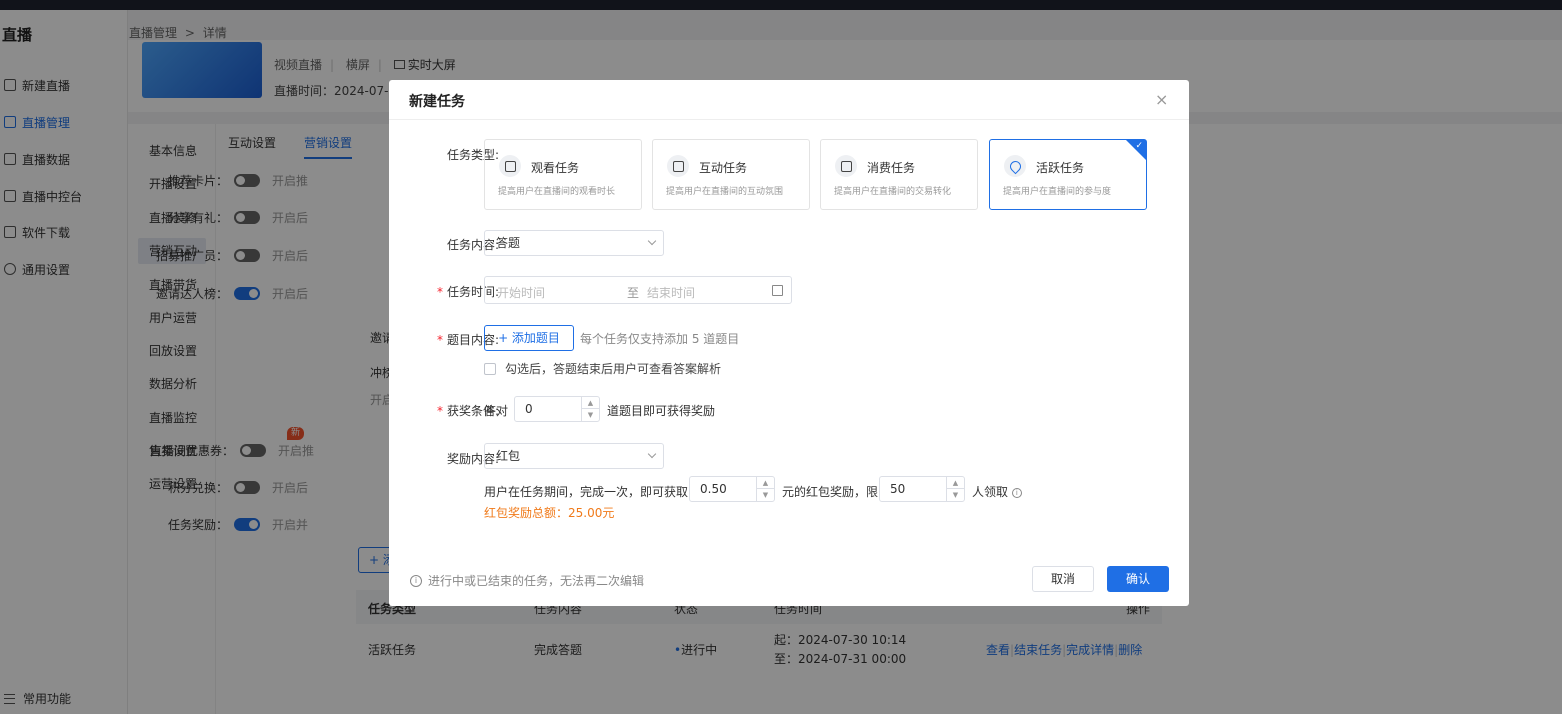  I want to click on task-content-select: 答题, so click(574, 243).